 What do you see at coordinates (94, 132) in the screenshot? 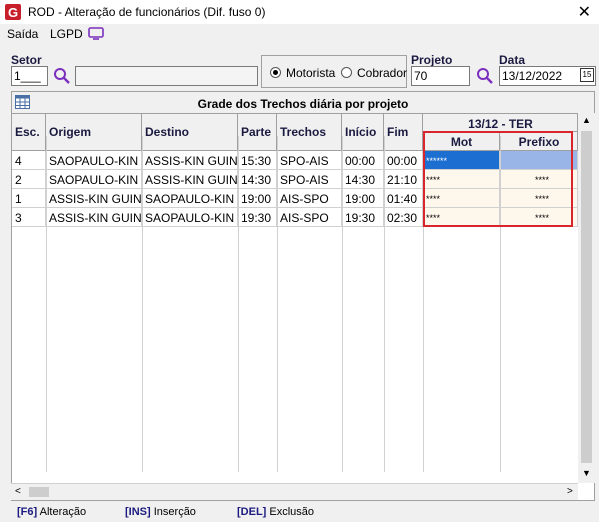
I see `col-header-origem: Origem` at bounding box center [94, 132].